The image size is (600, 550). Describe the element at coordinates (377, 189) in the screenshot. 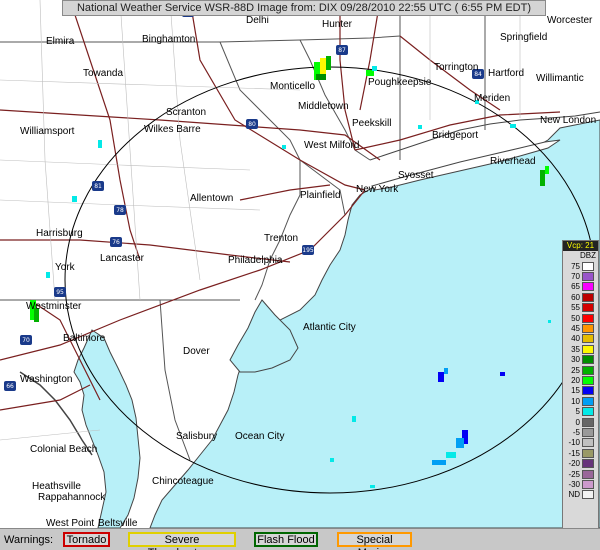

I see `city-new-york: New York` at that location.